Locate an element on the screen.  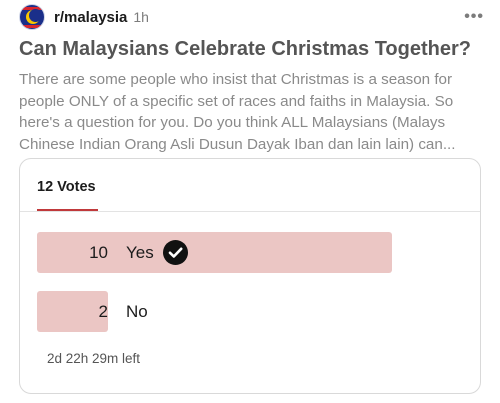
poll-time-left: 2d 22h 29m left is located at coordinates (94, 358).